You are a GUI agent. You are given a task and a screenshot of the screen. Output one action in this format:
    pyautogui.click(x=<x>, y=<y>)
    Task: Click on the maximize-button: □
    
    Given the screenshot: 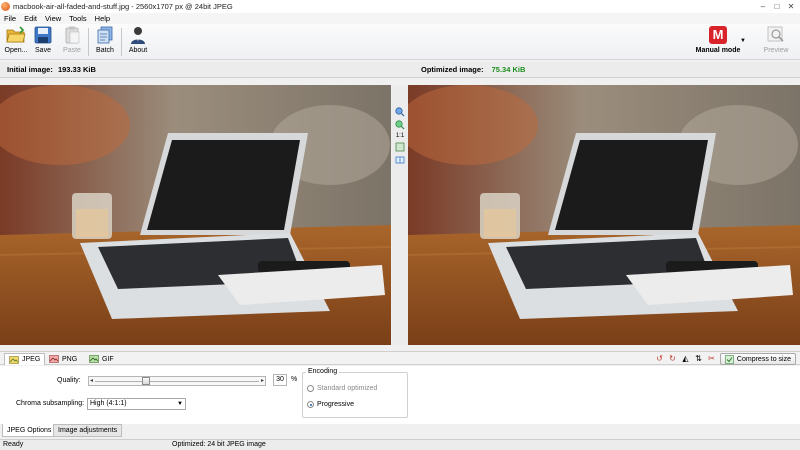 What is the action you would take?
    pyautogui.click(x=777, y=6)
    